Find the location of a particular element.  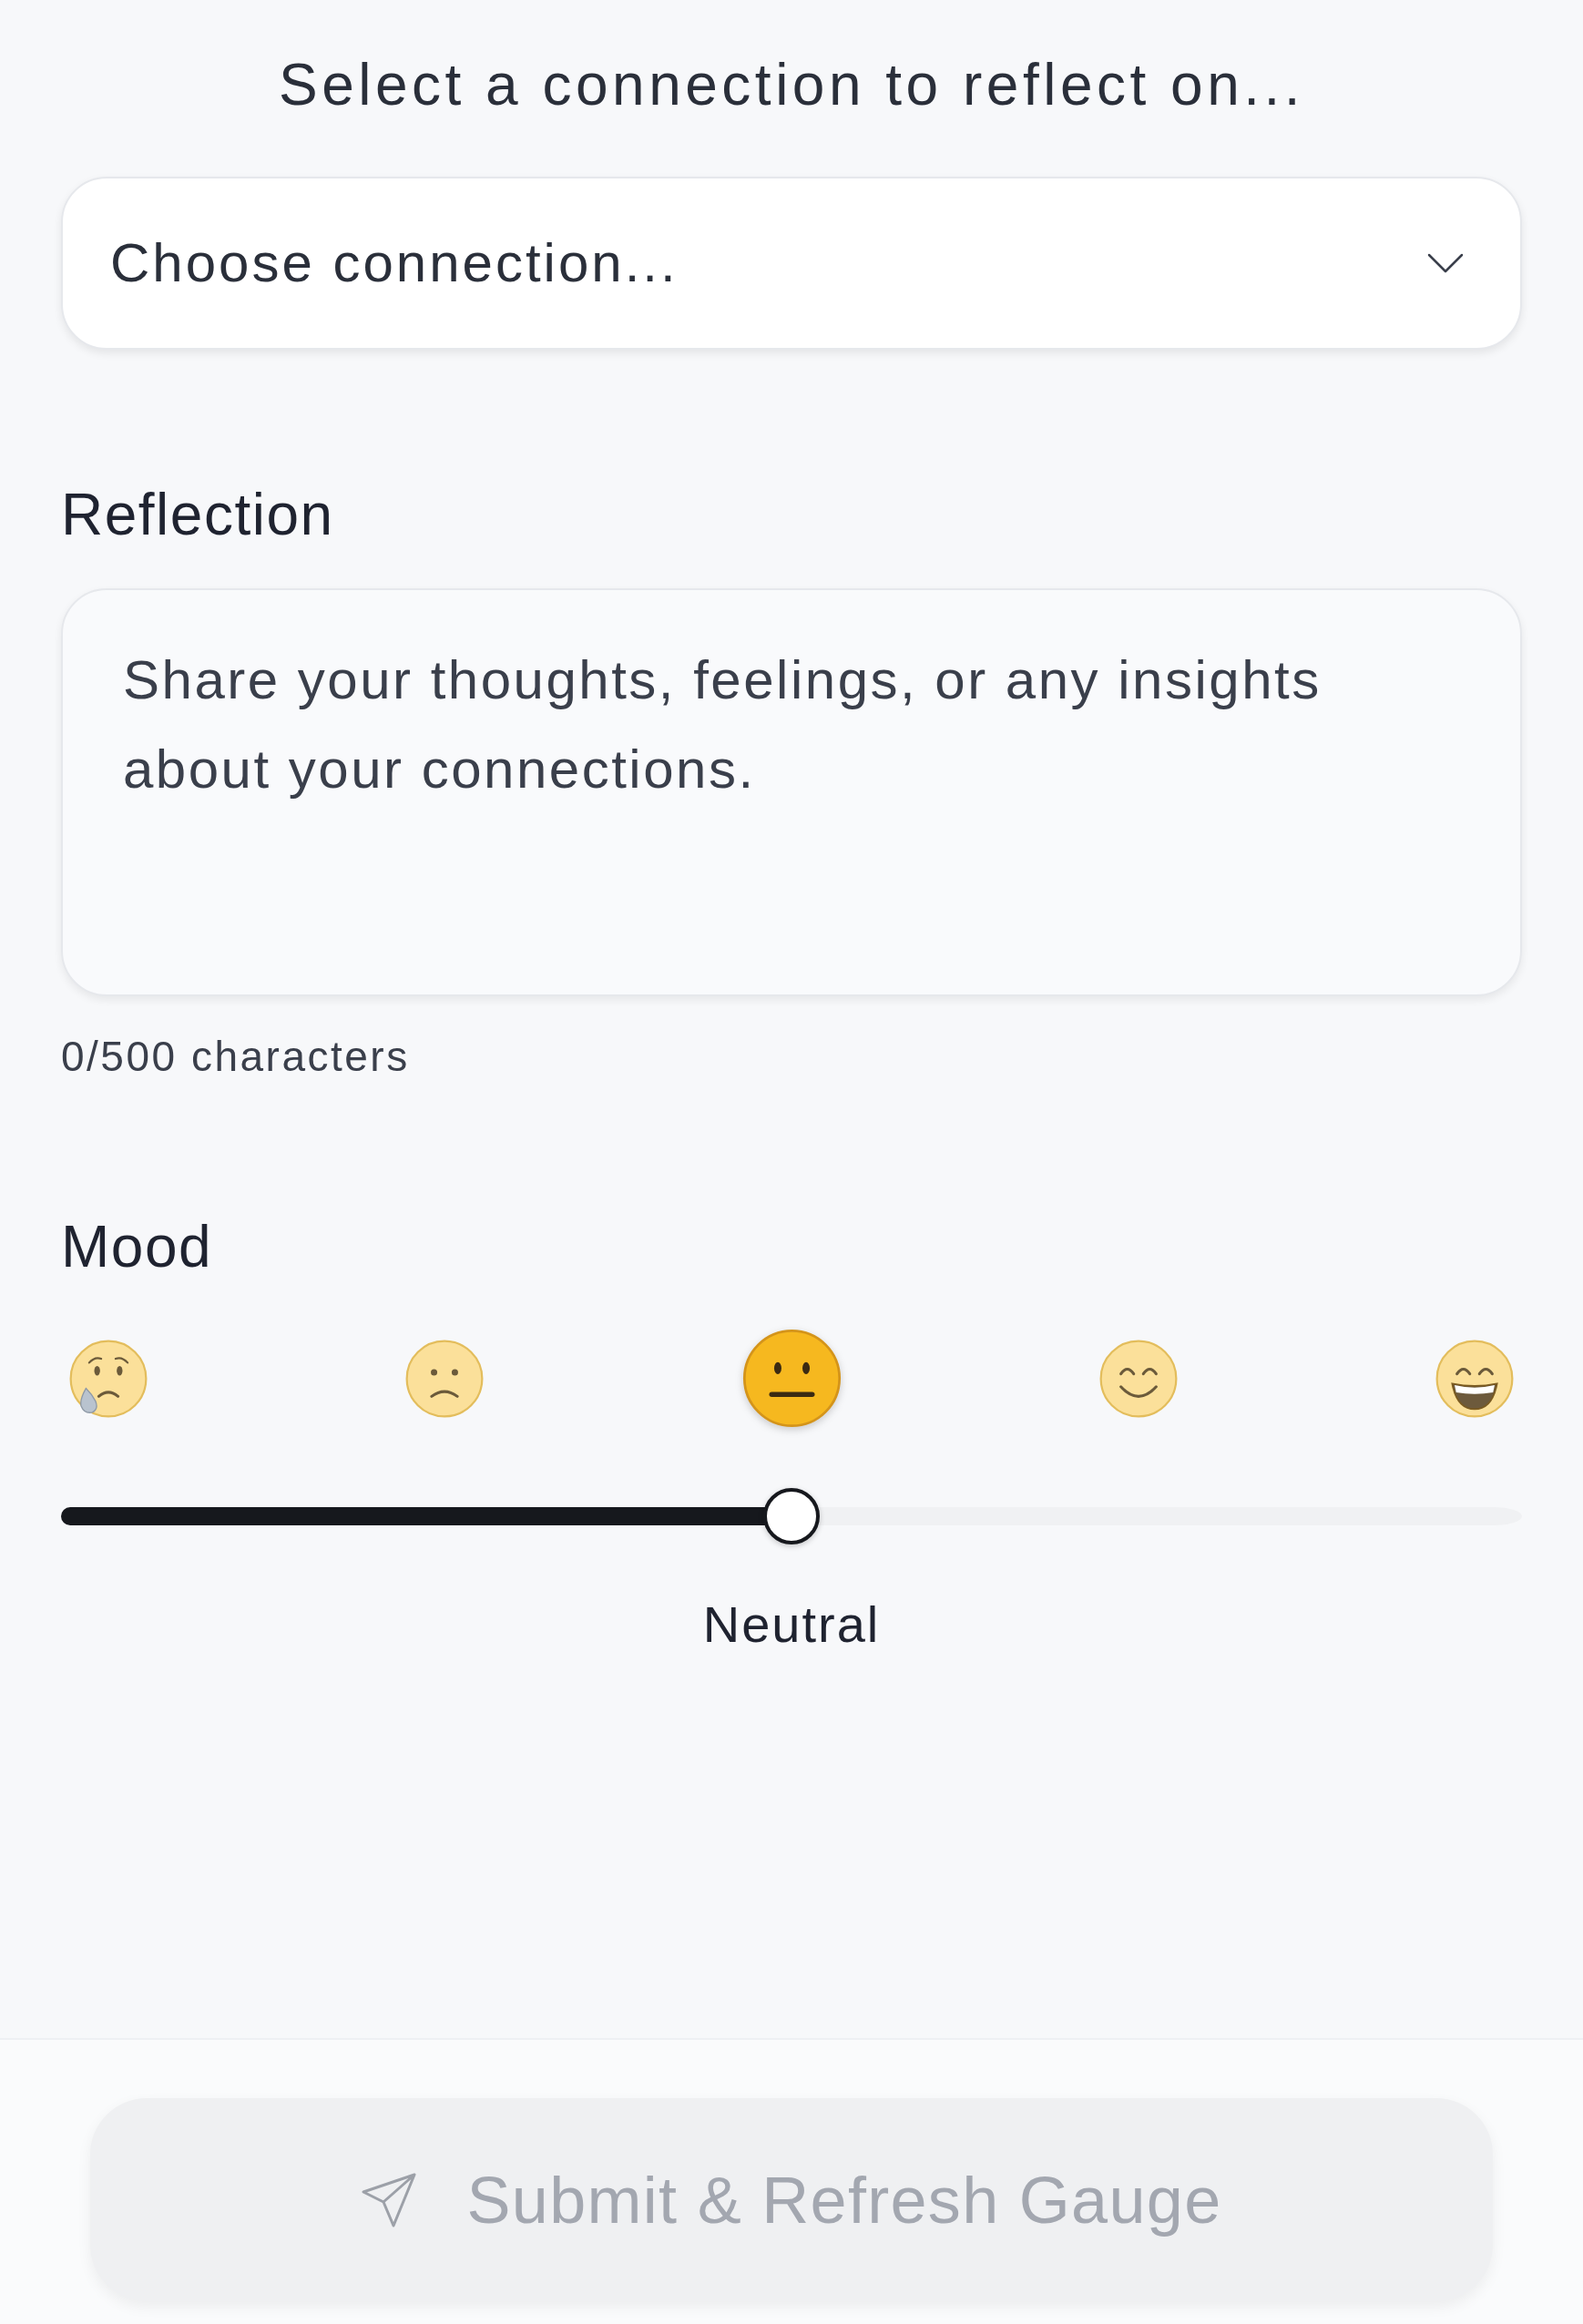

chevron-down-icon is located at coordinates (1445, 263).